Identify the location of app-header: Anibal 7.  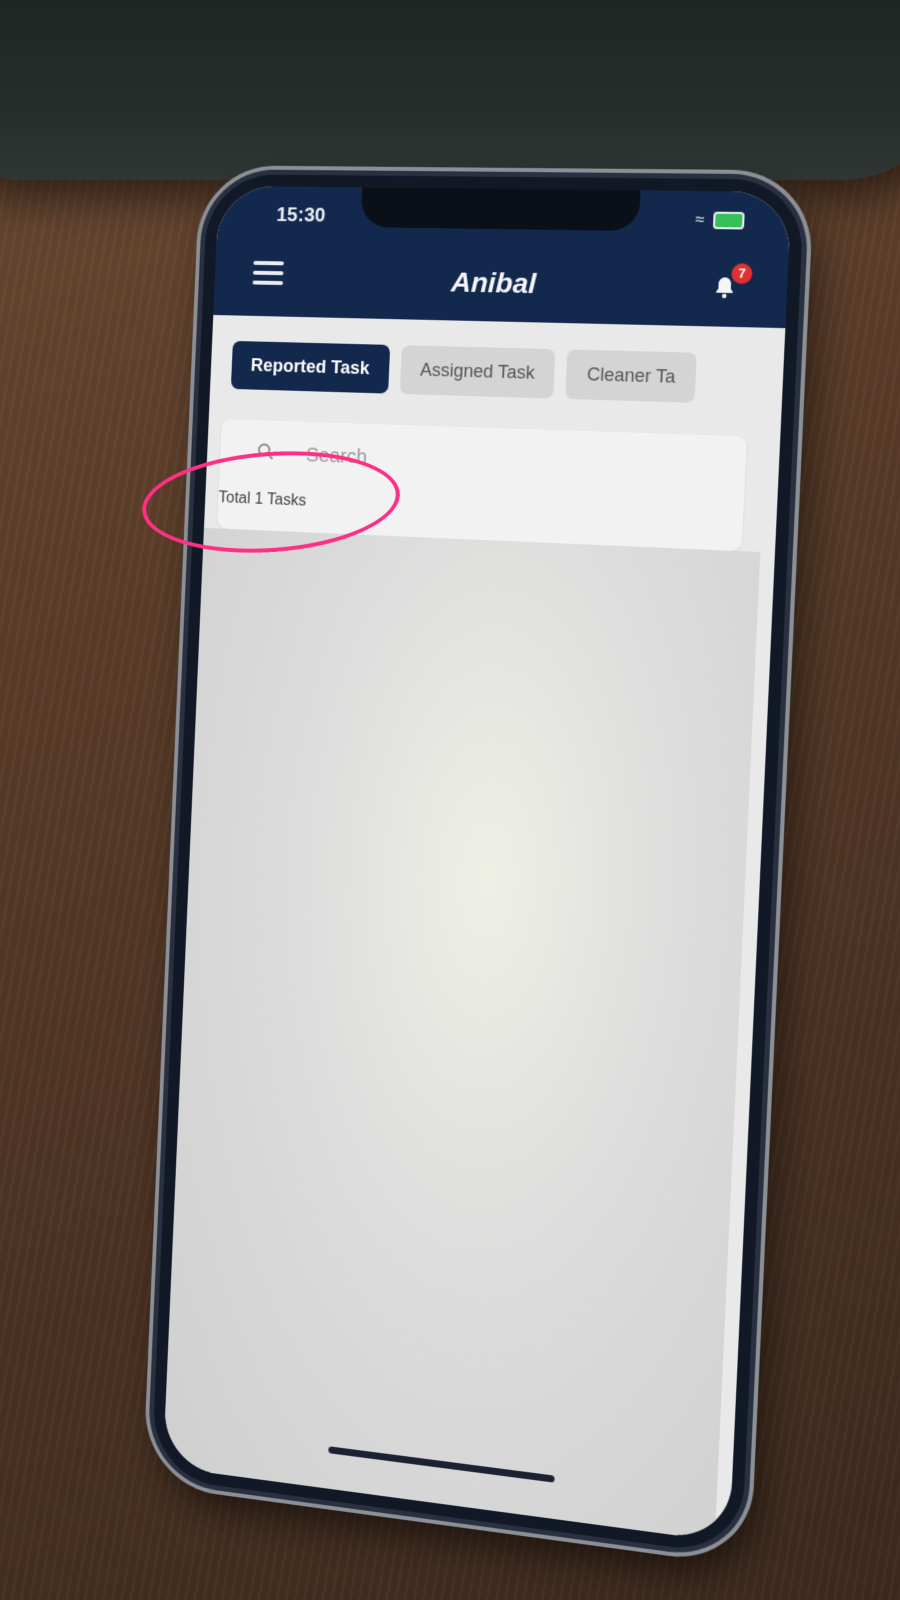
(501, 284).